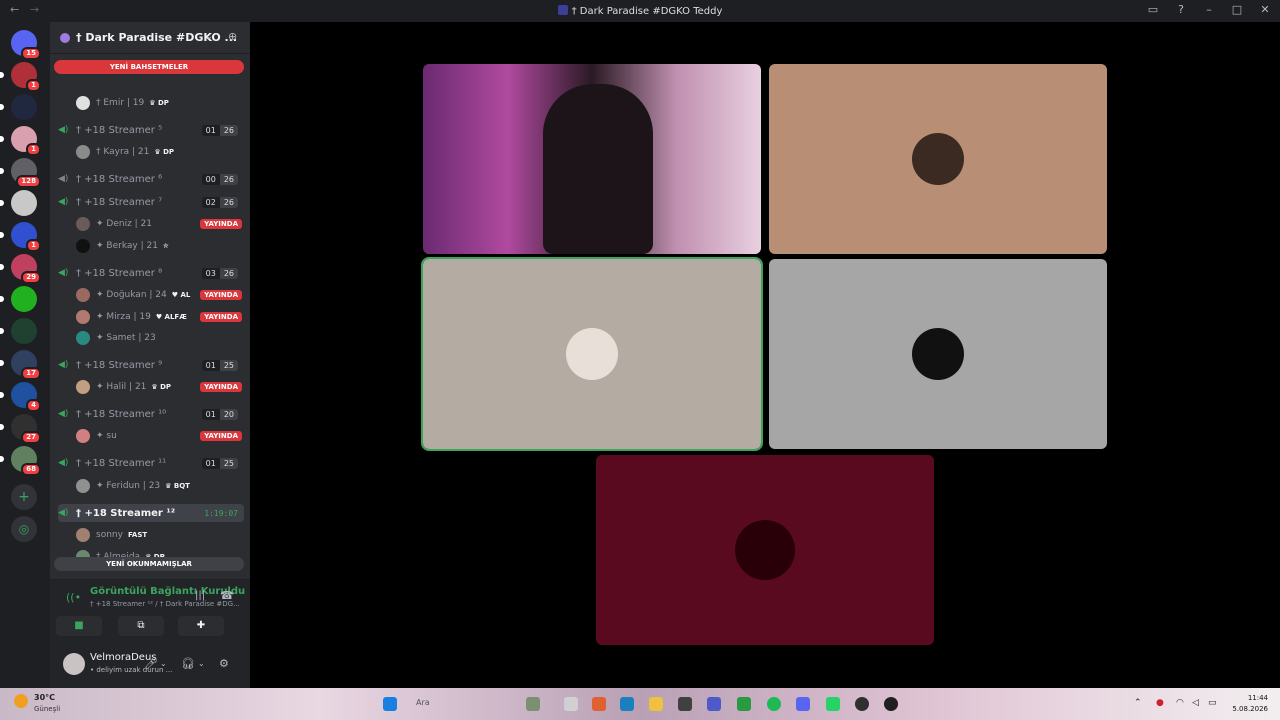 This screenshot has width=1280, height=720. Describe the element at coordinates (891, 704) in the screenshot. I see `chatgpt-icon` at that location.